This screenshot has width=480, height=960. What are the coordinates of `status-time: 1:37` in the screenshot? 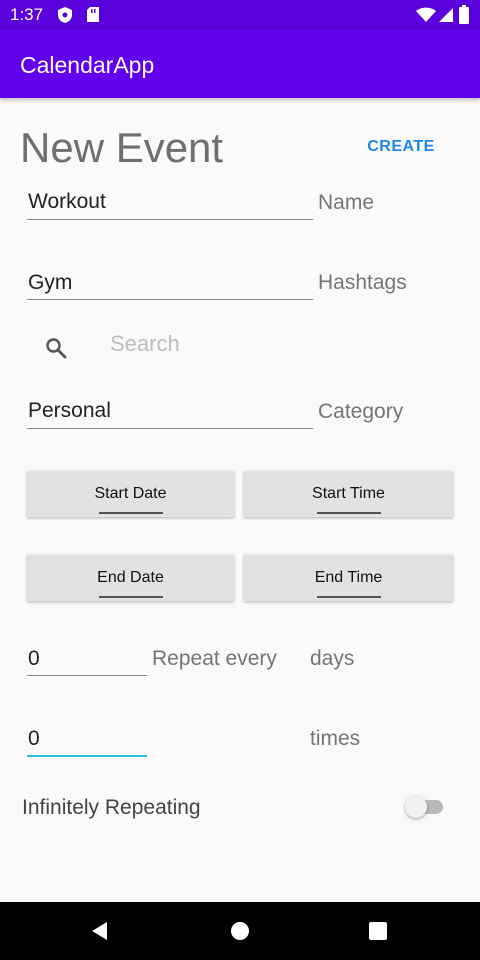 It's located at (27, 14).